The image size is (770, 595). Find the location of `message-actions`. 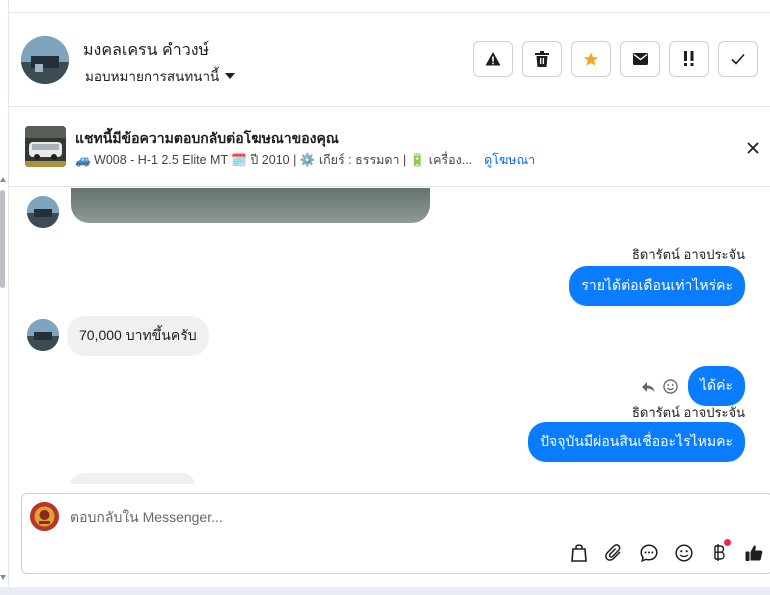

message-actions is located at coordinates (659, 386).